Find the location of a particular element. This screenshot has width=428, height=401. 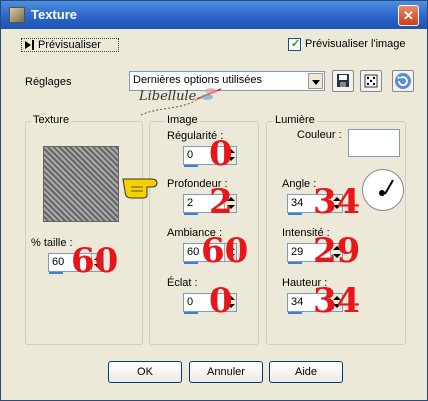

random-preset-button is located at coordinates (371, 81).